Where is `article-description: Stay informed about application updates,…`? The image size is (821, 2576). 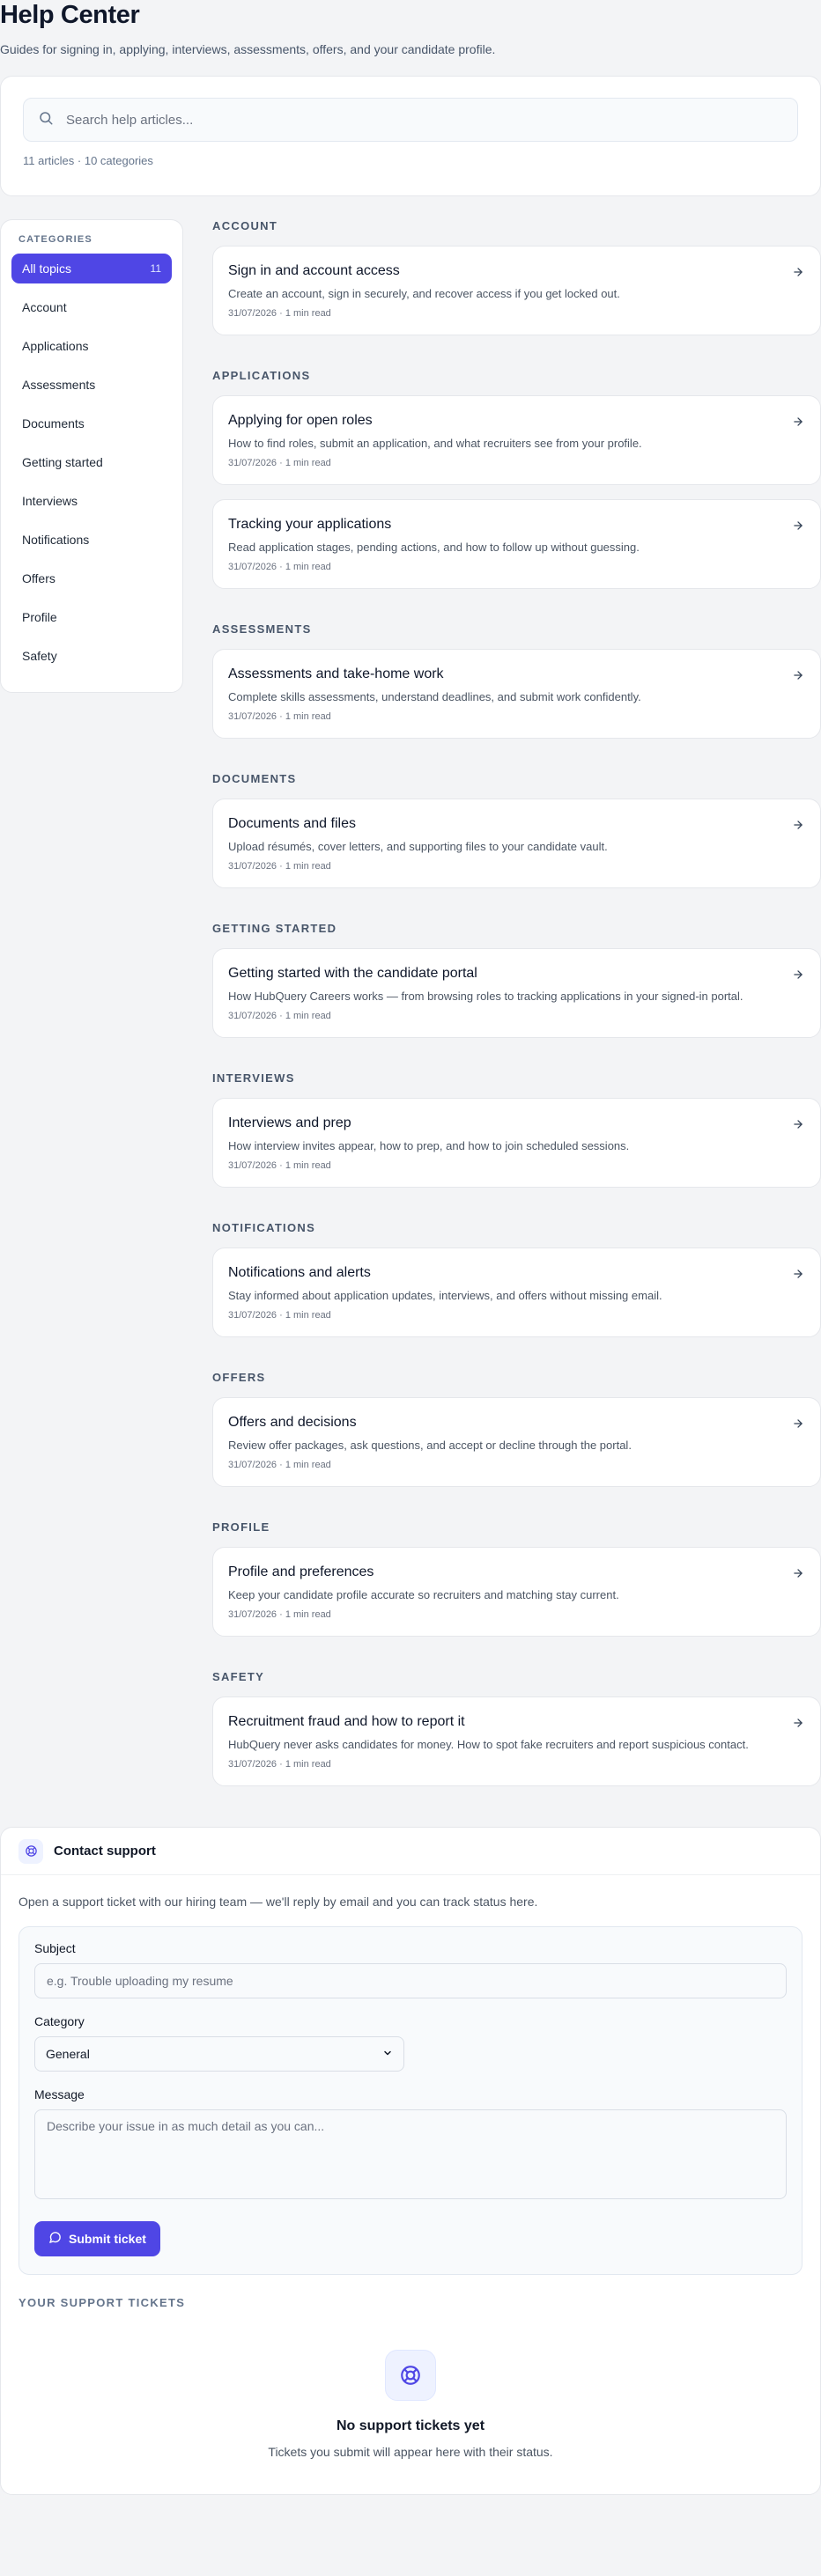 article-description: Stay informed about application updates,… is located at coordinates (445, 1296).